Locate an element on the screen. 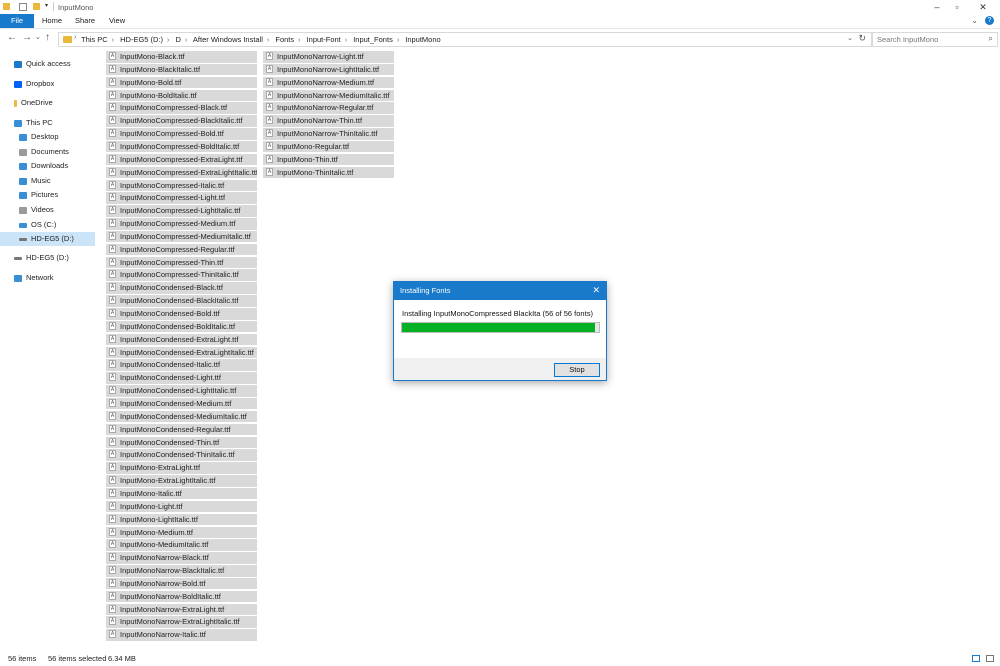  file-item: A InputMono-MediumItalic.ttf is located at coordinates (181, 545).